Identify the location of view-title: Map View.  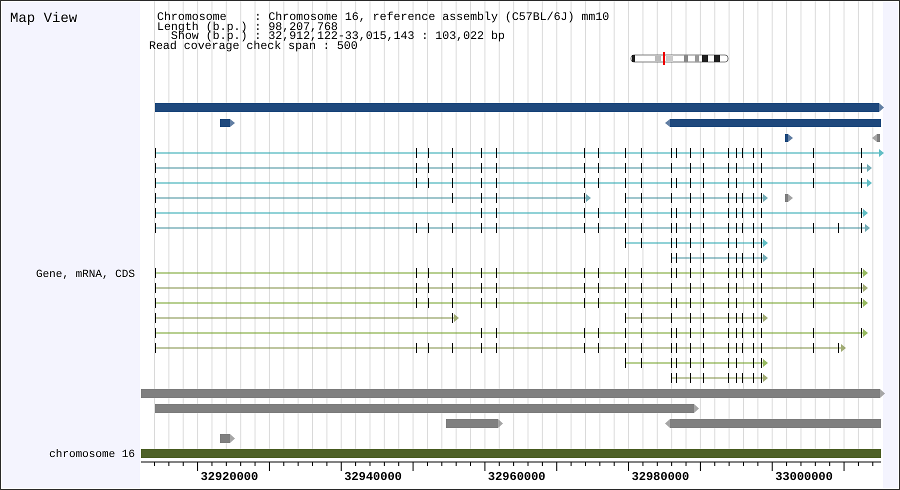
(44, 19).